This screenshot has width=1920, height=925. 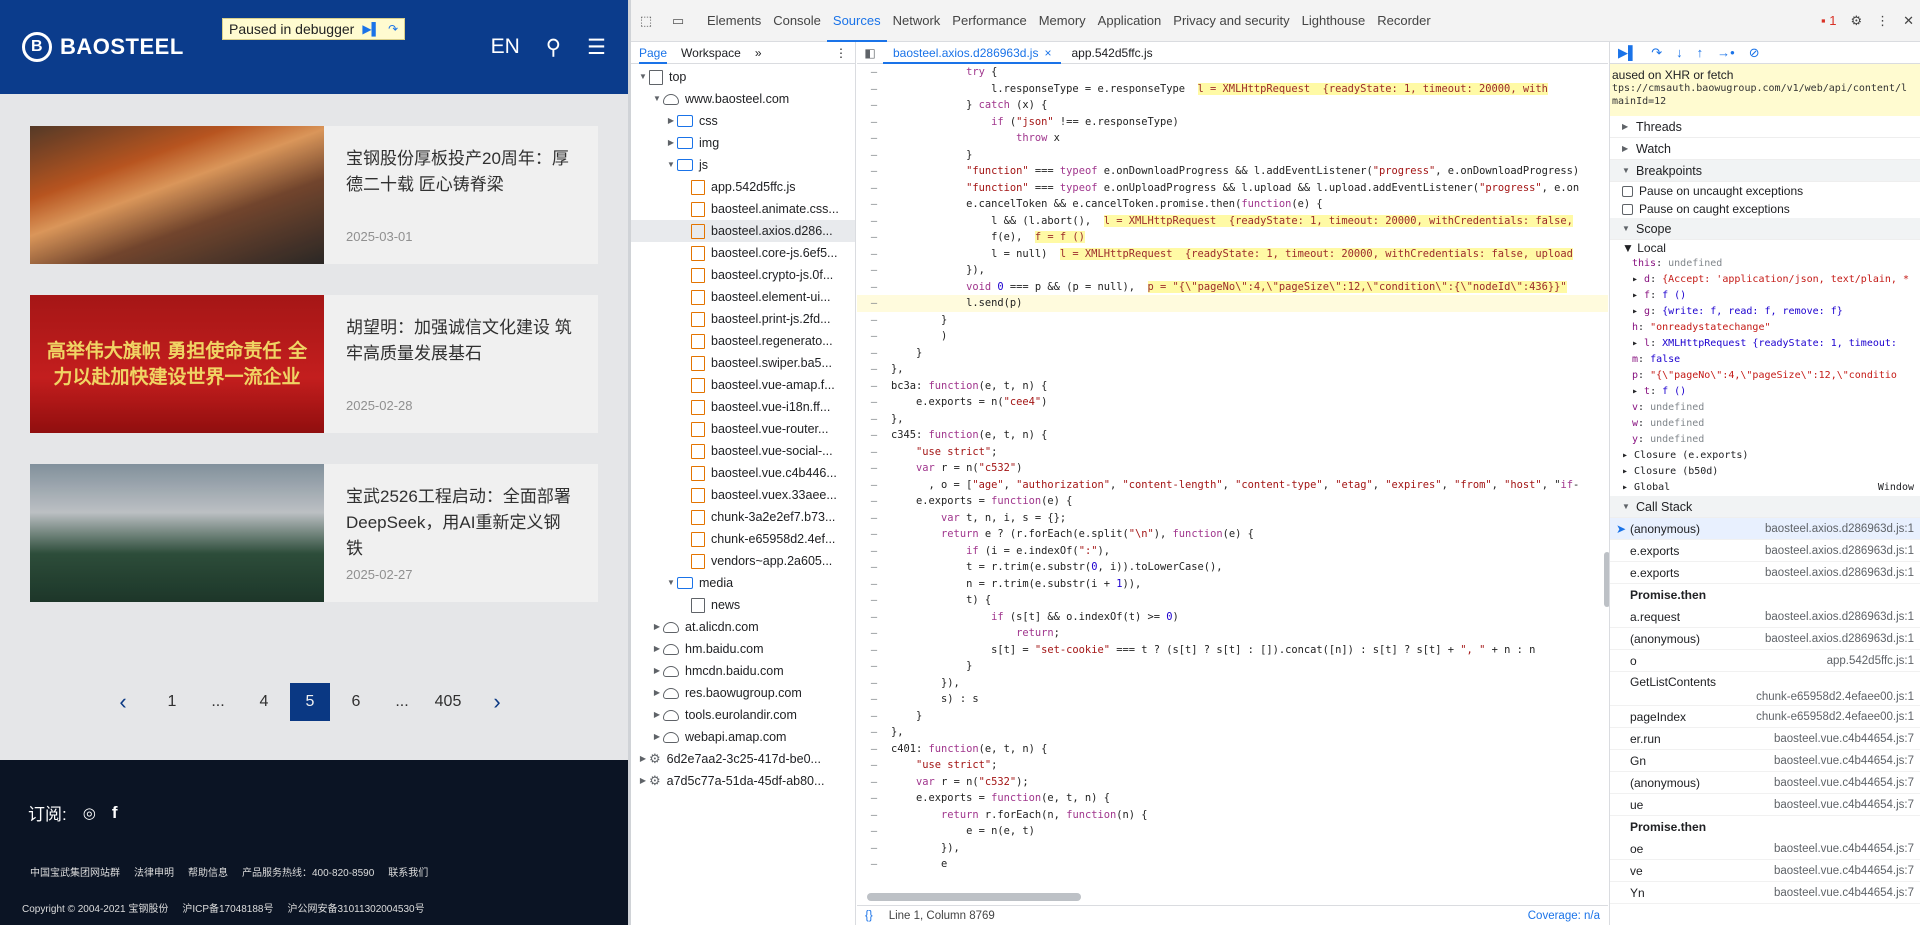 I want to click on news-title: 宝武2526工程启动：全面部署DeepSeek，用AI重新定义钢铁, so click(x=461, y=523).